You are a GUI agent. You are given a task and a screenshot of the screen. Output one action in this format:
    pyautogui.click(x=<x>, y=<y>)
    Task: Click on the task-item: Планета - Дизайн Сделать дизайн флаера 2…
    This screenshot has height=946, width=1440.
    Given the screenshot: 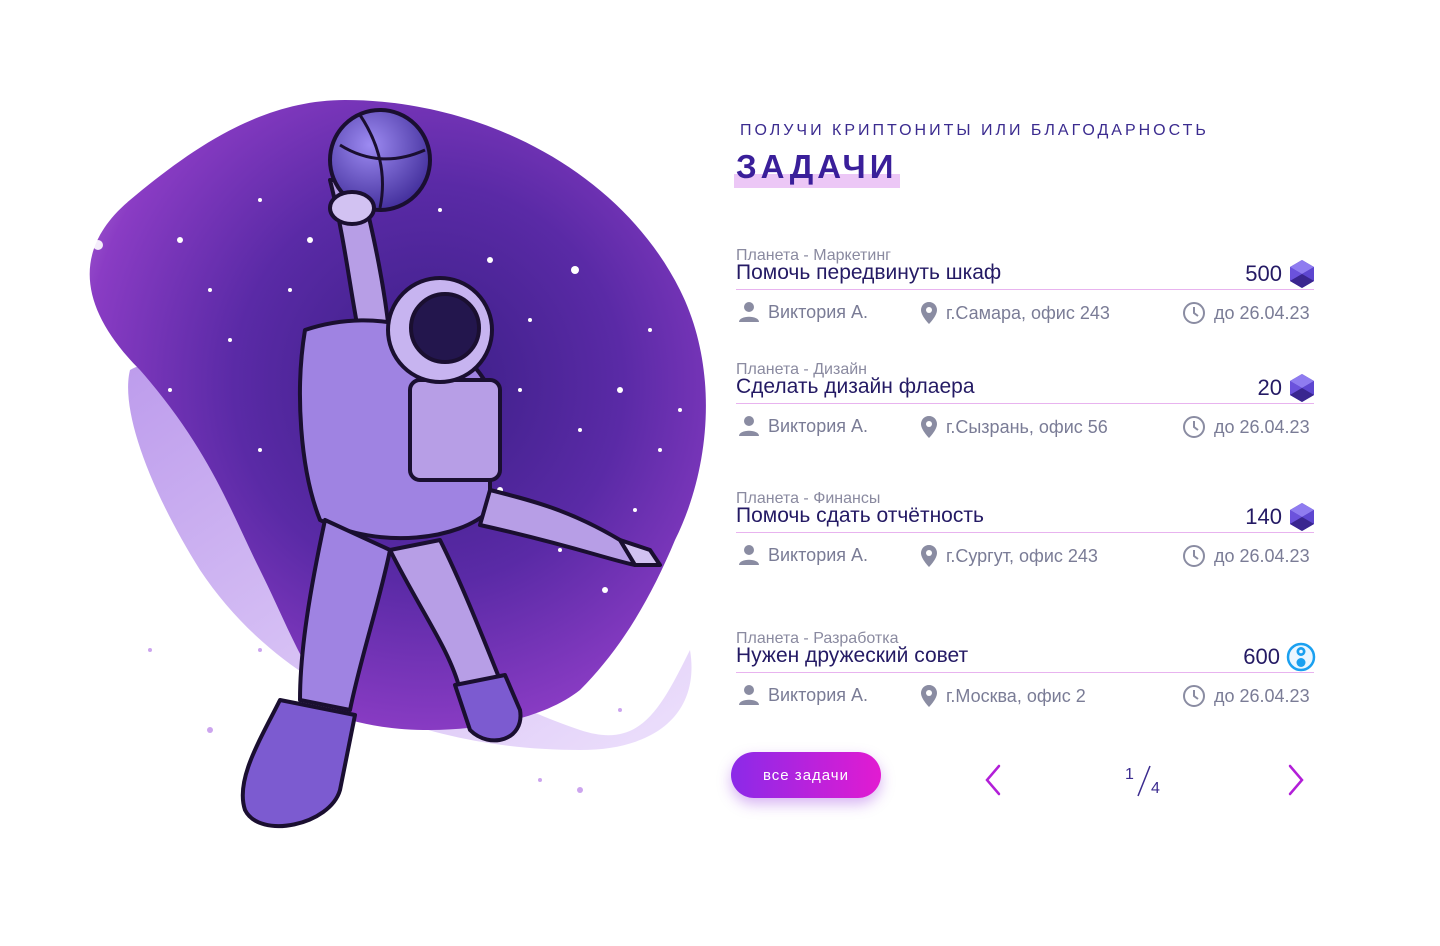 What is the action you would take?
    pyautogui.click(x=1026, y=406)
    